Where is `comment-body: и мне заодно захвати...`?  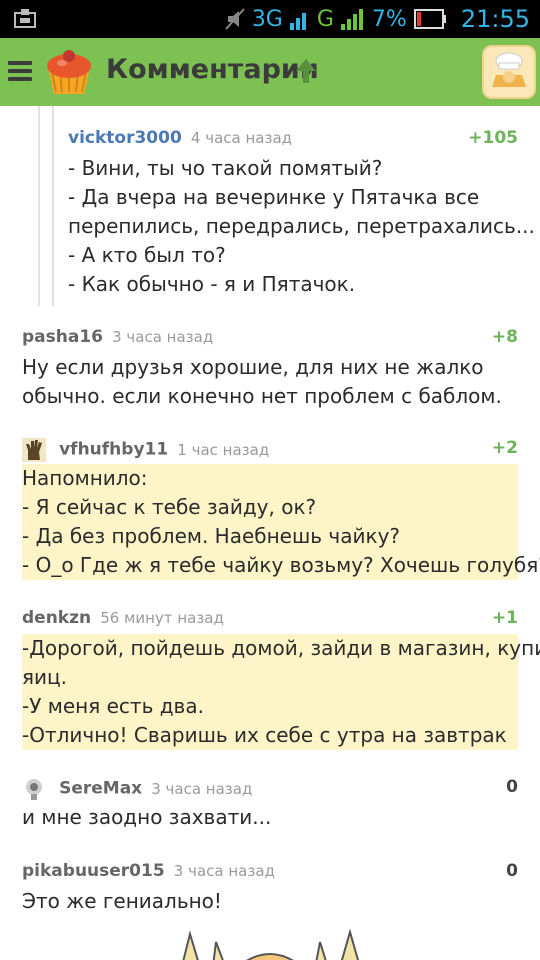 comment-body: и мне заодно захвати... is located at coordinates (270, 817).